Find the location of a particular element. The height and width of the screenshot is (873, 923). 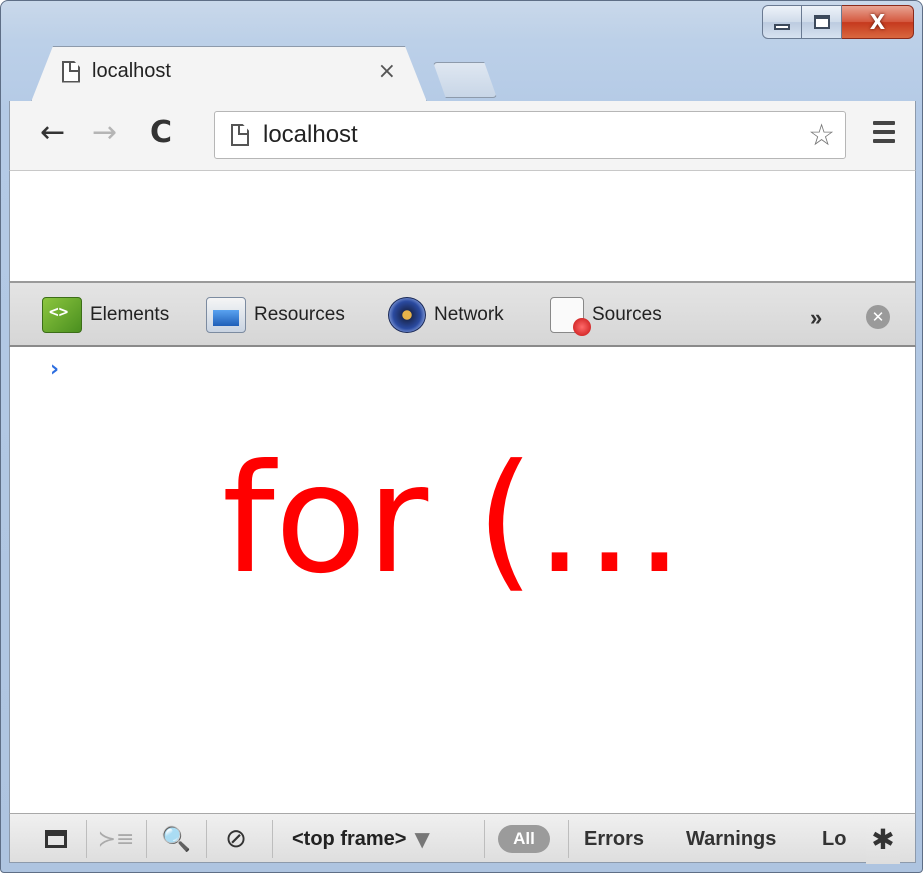

devtools-tab-bar: Elements Resources Network Sources » ✕ is located at coordinates (462, 314).